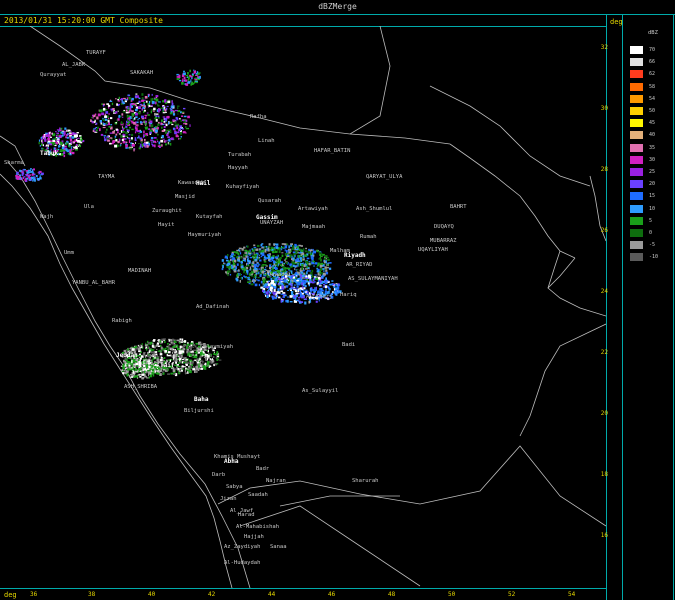 The width and height of the screenshot is (675, 600). I want to click on place-label: Jizan, so click(228, 499).